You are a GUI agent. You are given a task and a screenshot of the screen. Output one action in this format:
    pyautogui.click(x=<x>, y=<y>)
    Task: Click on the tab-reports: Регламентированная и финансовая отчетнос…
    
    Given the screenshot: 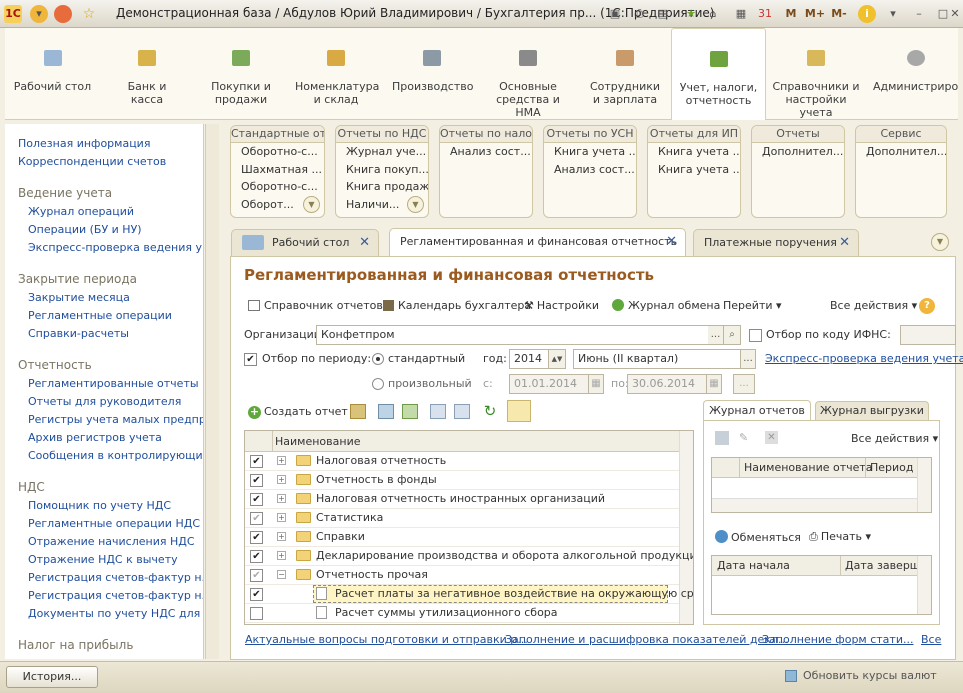 What is the action you would take?
    pyautogui.click(x=537, y=242)
    